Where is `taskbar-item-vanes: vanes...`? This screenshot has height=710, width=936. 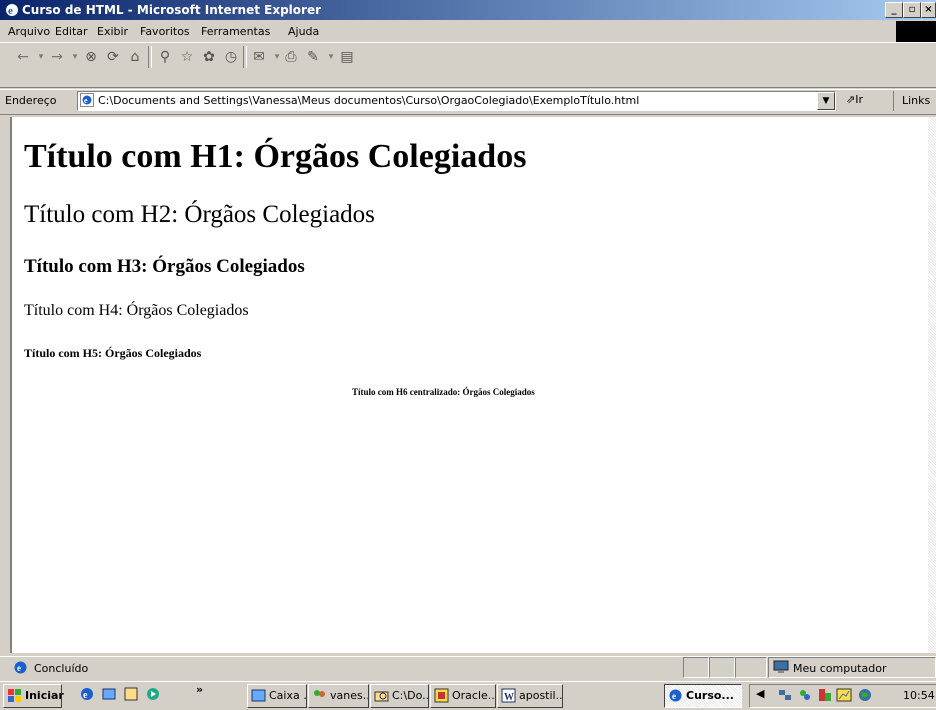
taskbar-item-vanes: vanes... is located at coordinates (338, 696).